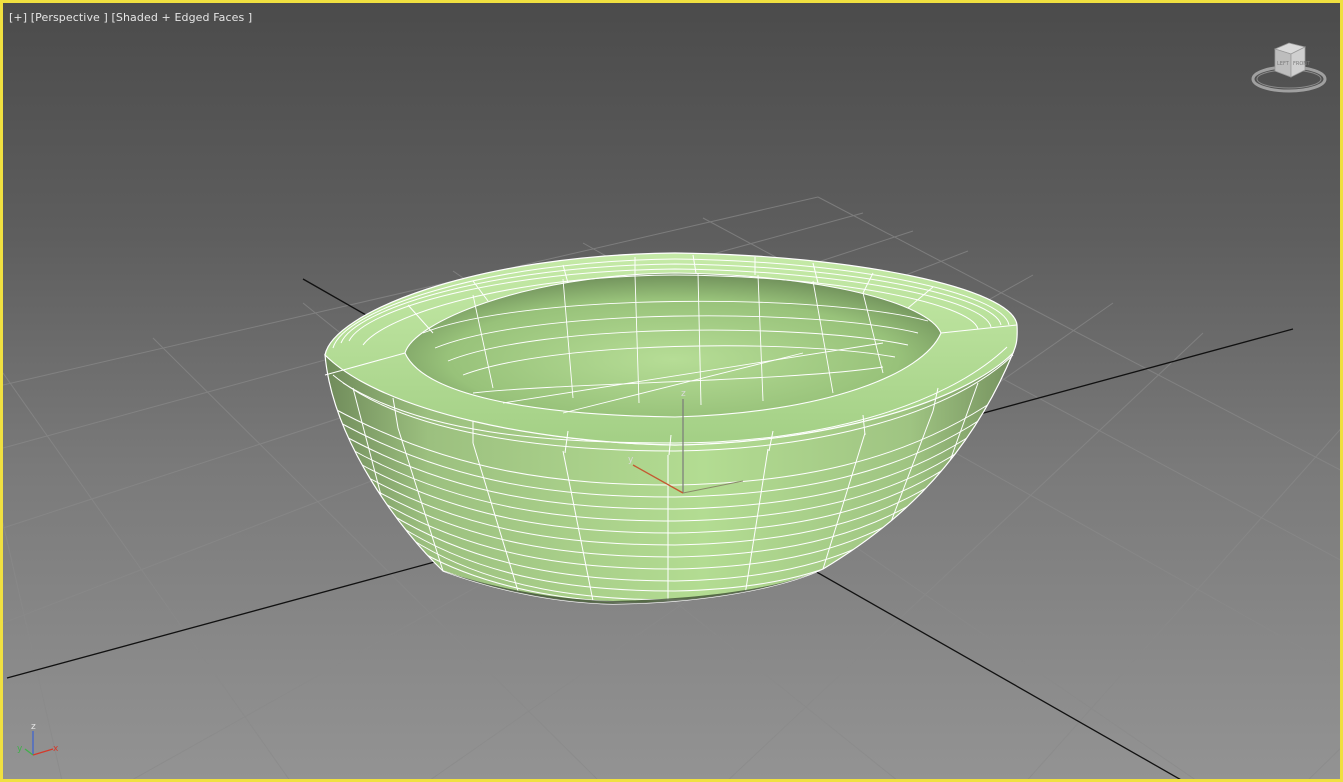 This screenshot has height=782, width=1343. I want to click on viewport-view-menu: [Perspective ], so click(69, 17).